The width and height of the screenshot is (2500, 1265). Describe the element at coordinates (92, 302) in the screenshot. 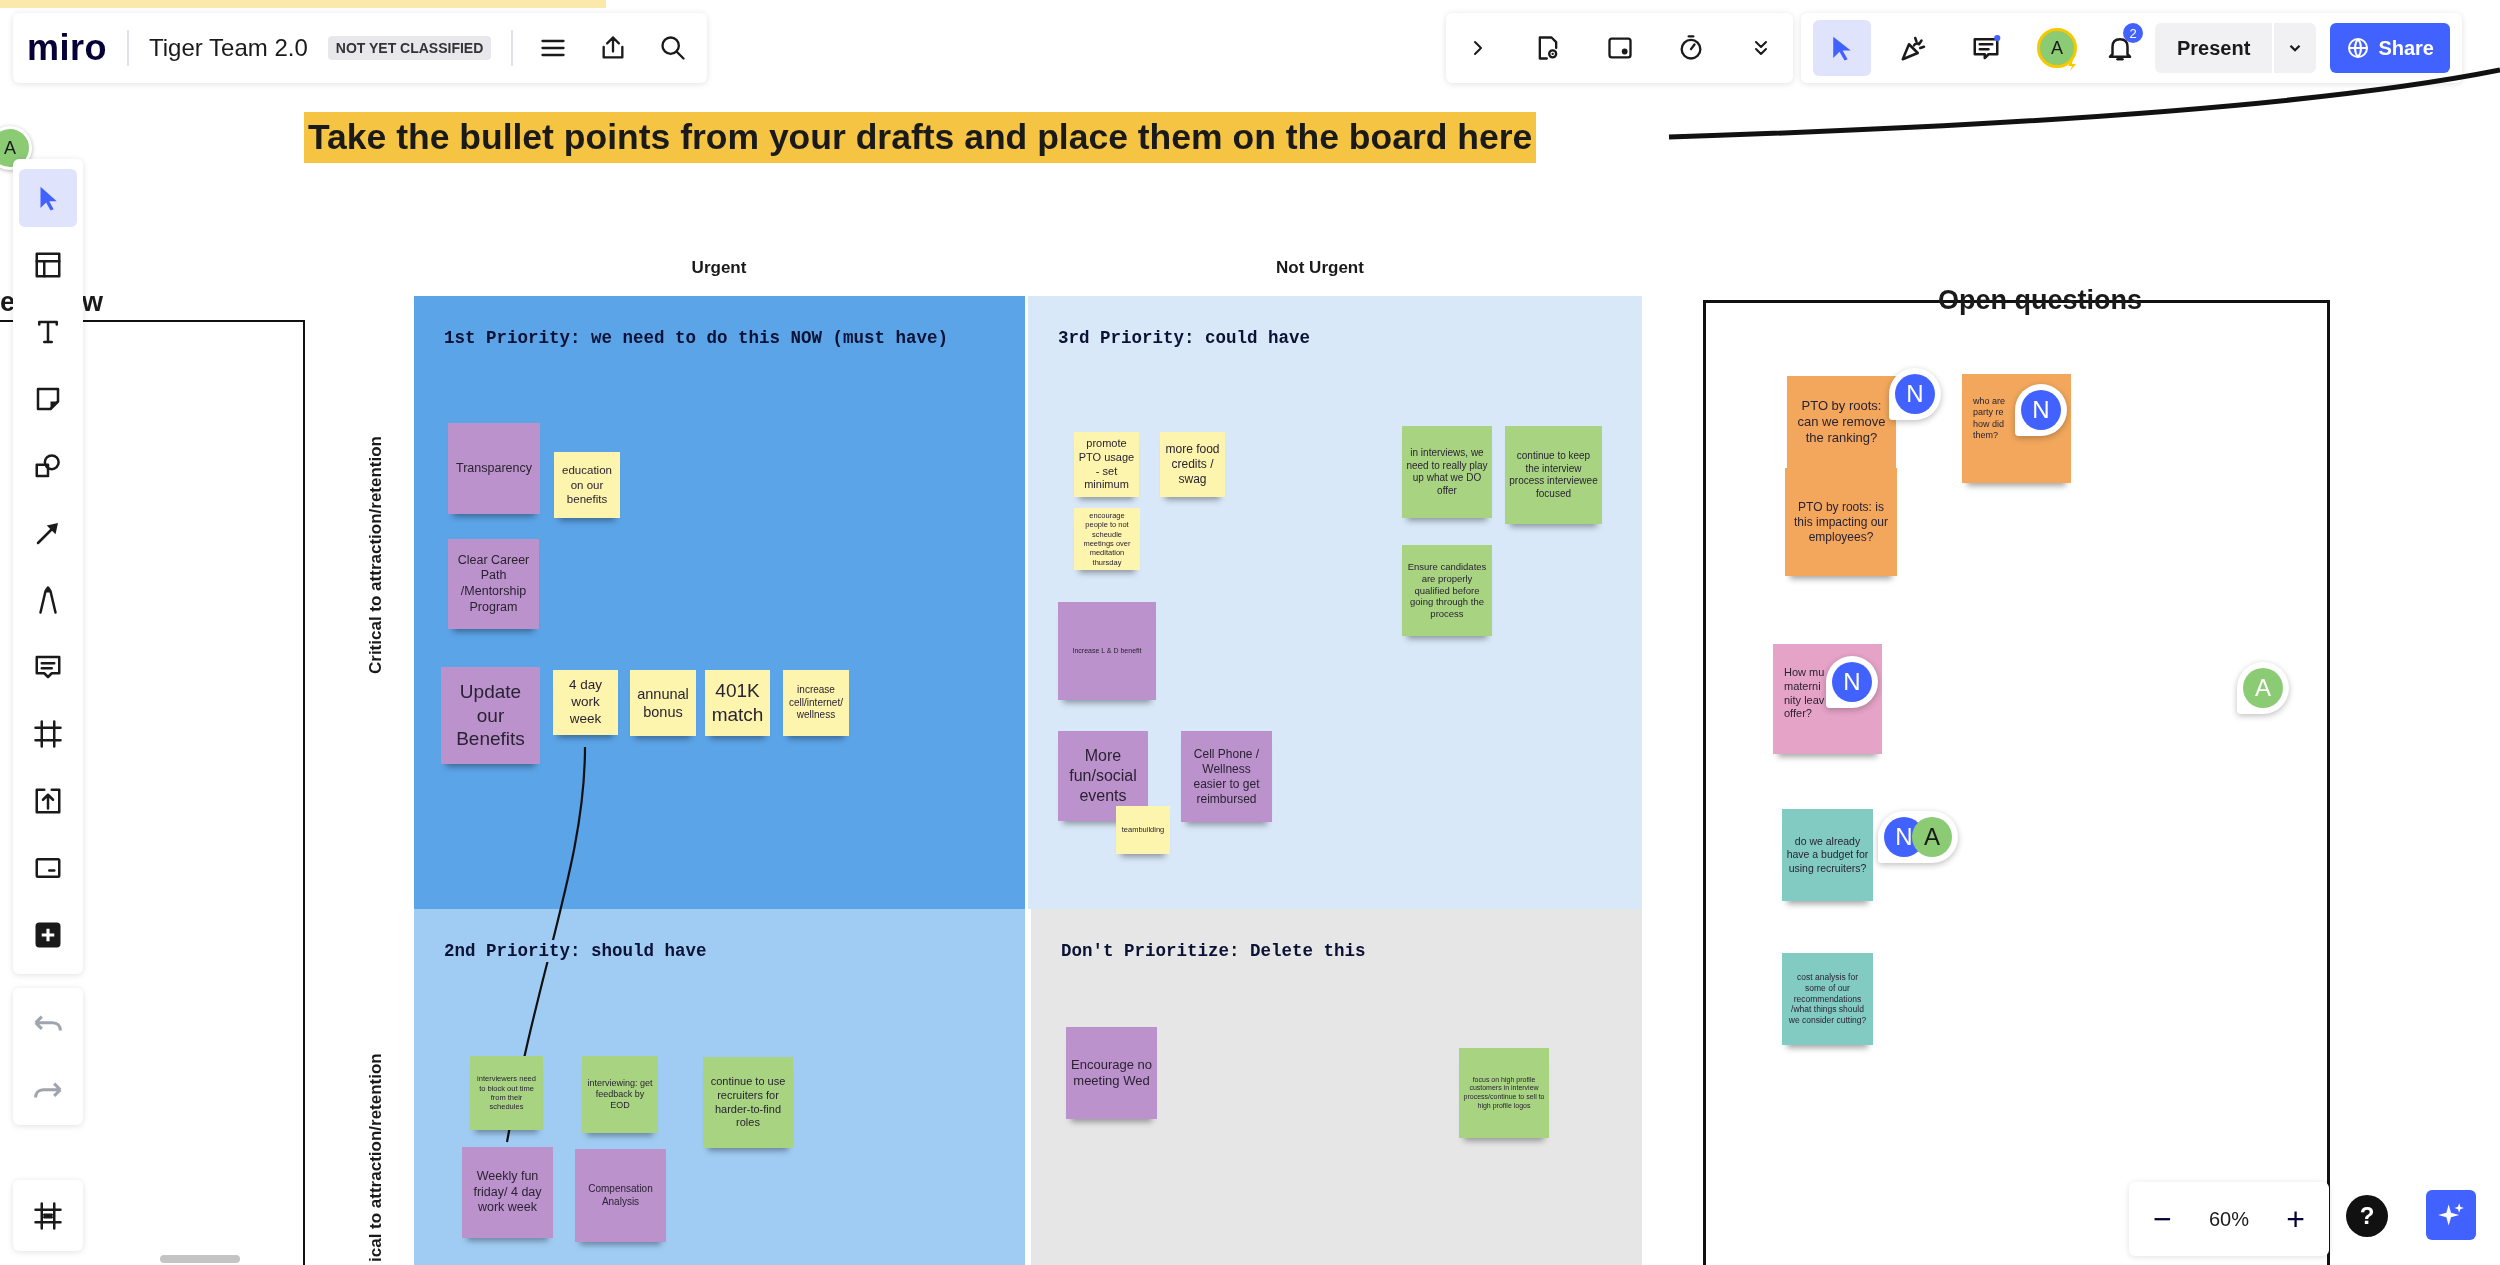

I see `frame-title: w` at that location.